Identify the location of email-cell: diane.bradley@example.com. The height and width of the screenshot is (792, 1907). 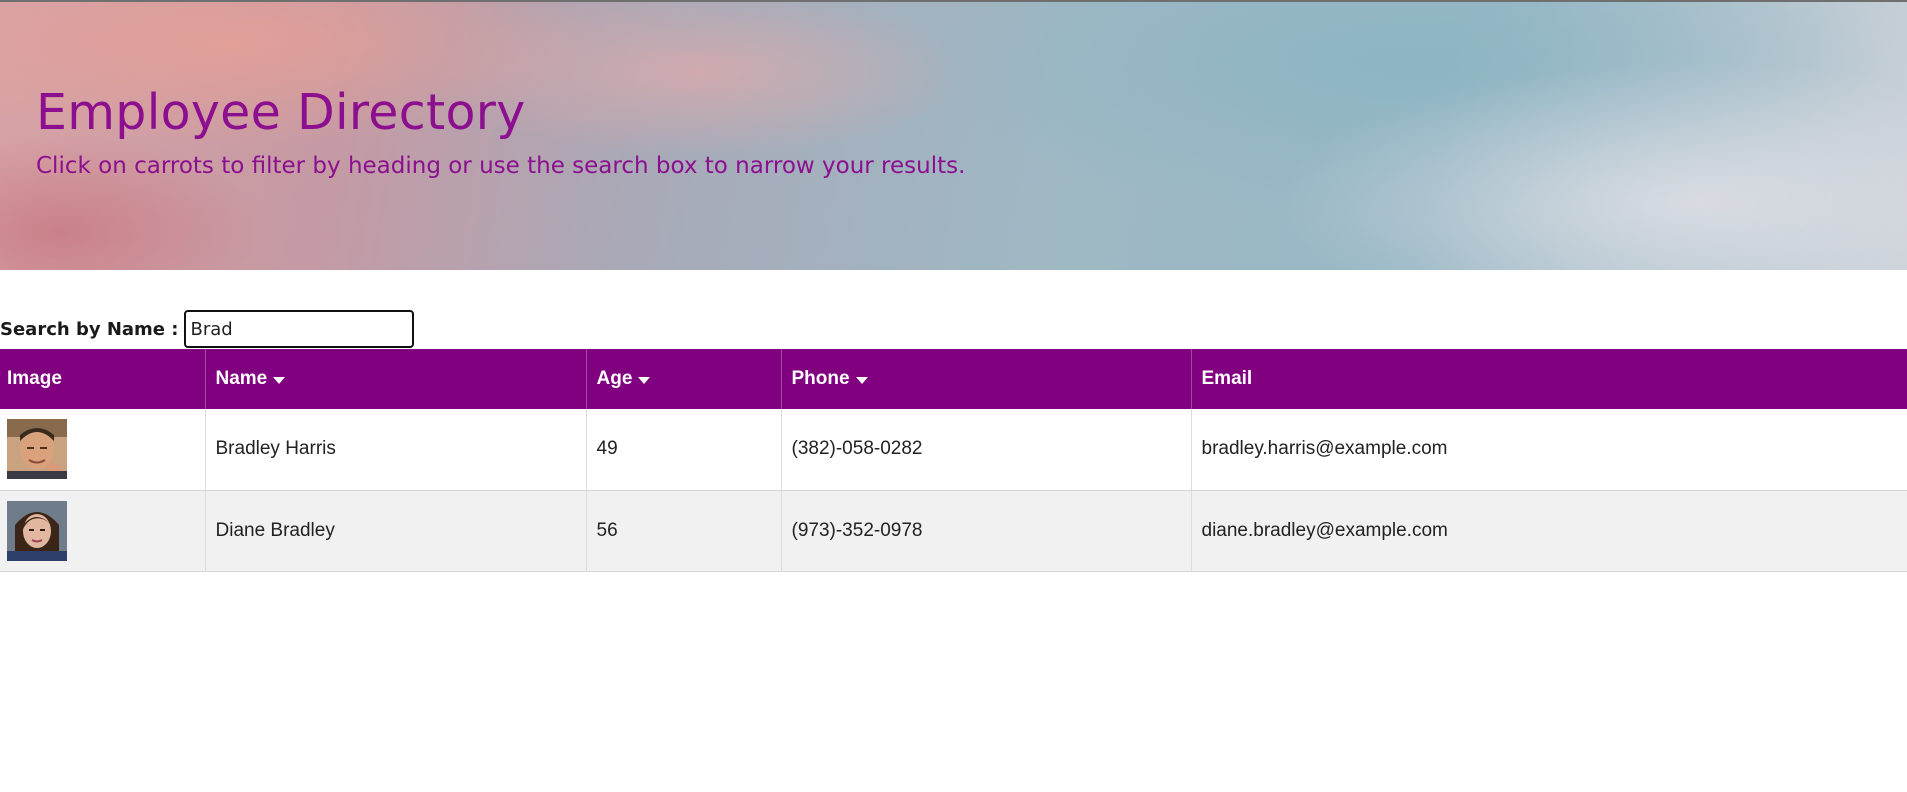
(1548, 531).